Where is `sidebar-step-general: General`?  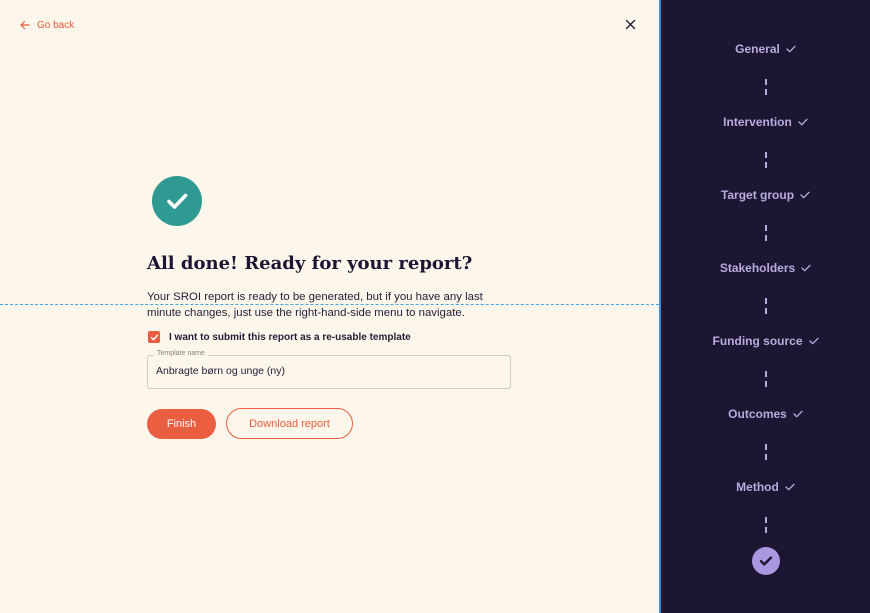
sidebar-step-general: General is located at coordinates (765, 49).